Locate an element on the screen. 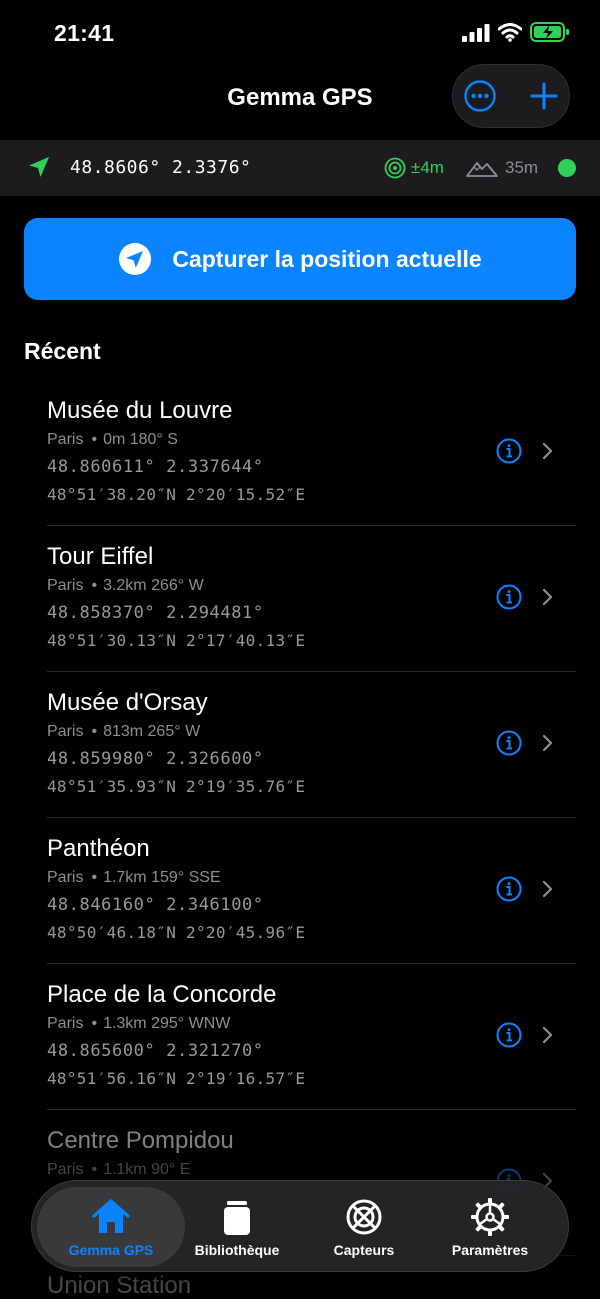  tab-label: Paramètres is located at coordinates (490, 1249).